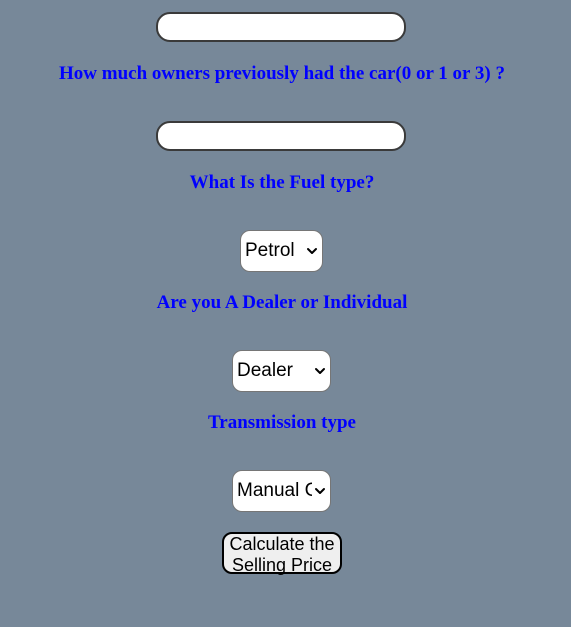 The image size is (571, 627). I want to click on transmission-type-select: Manual Car, so click(281, 491).